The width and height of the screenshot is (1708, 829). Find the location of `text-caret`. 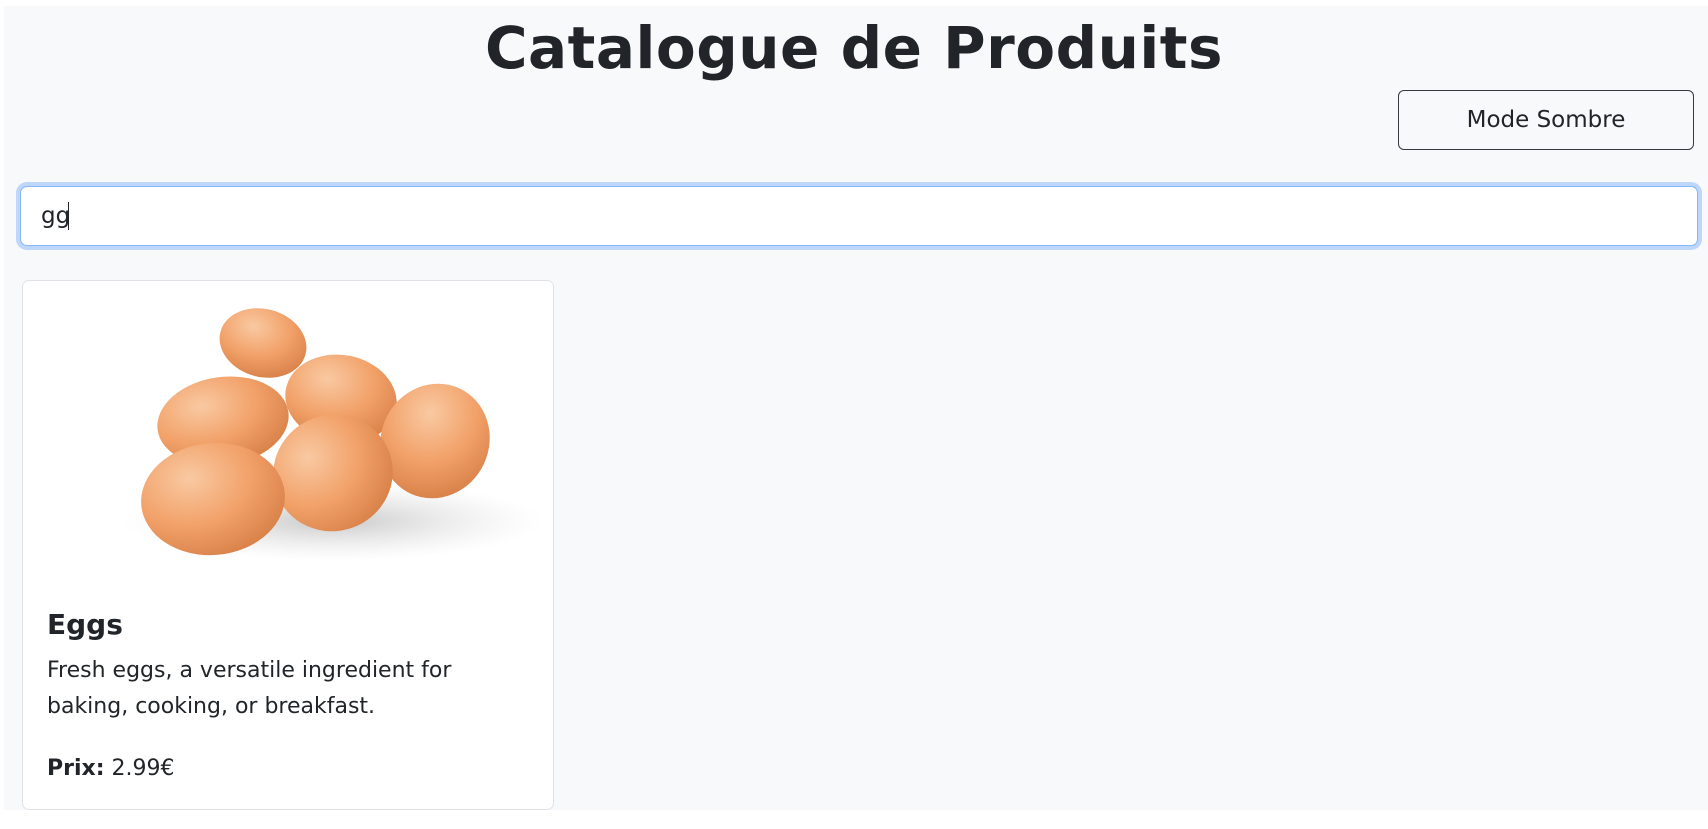

text-caret is located at coordinates (68, 216).